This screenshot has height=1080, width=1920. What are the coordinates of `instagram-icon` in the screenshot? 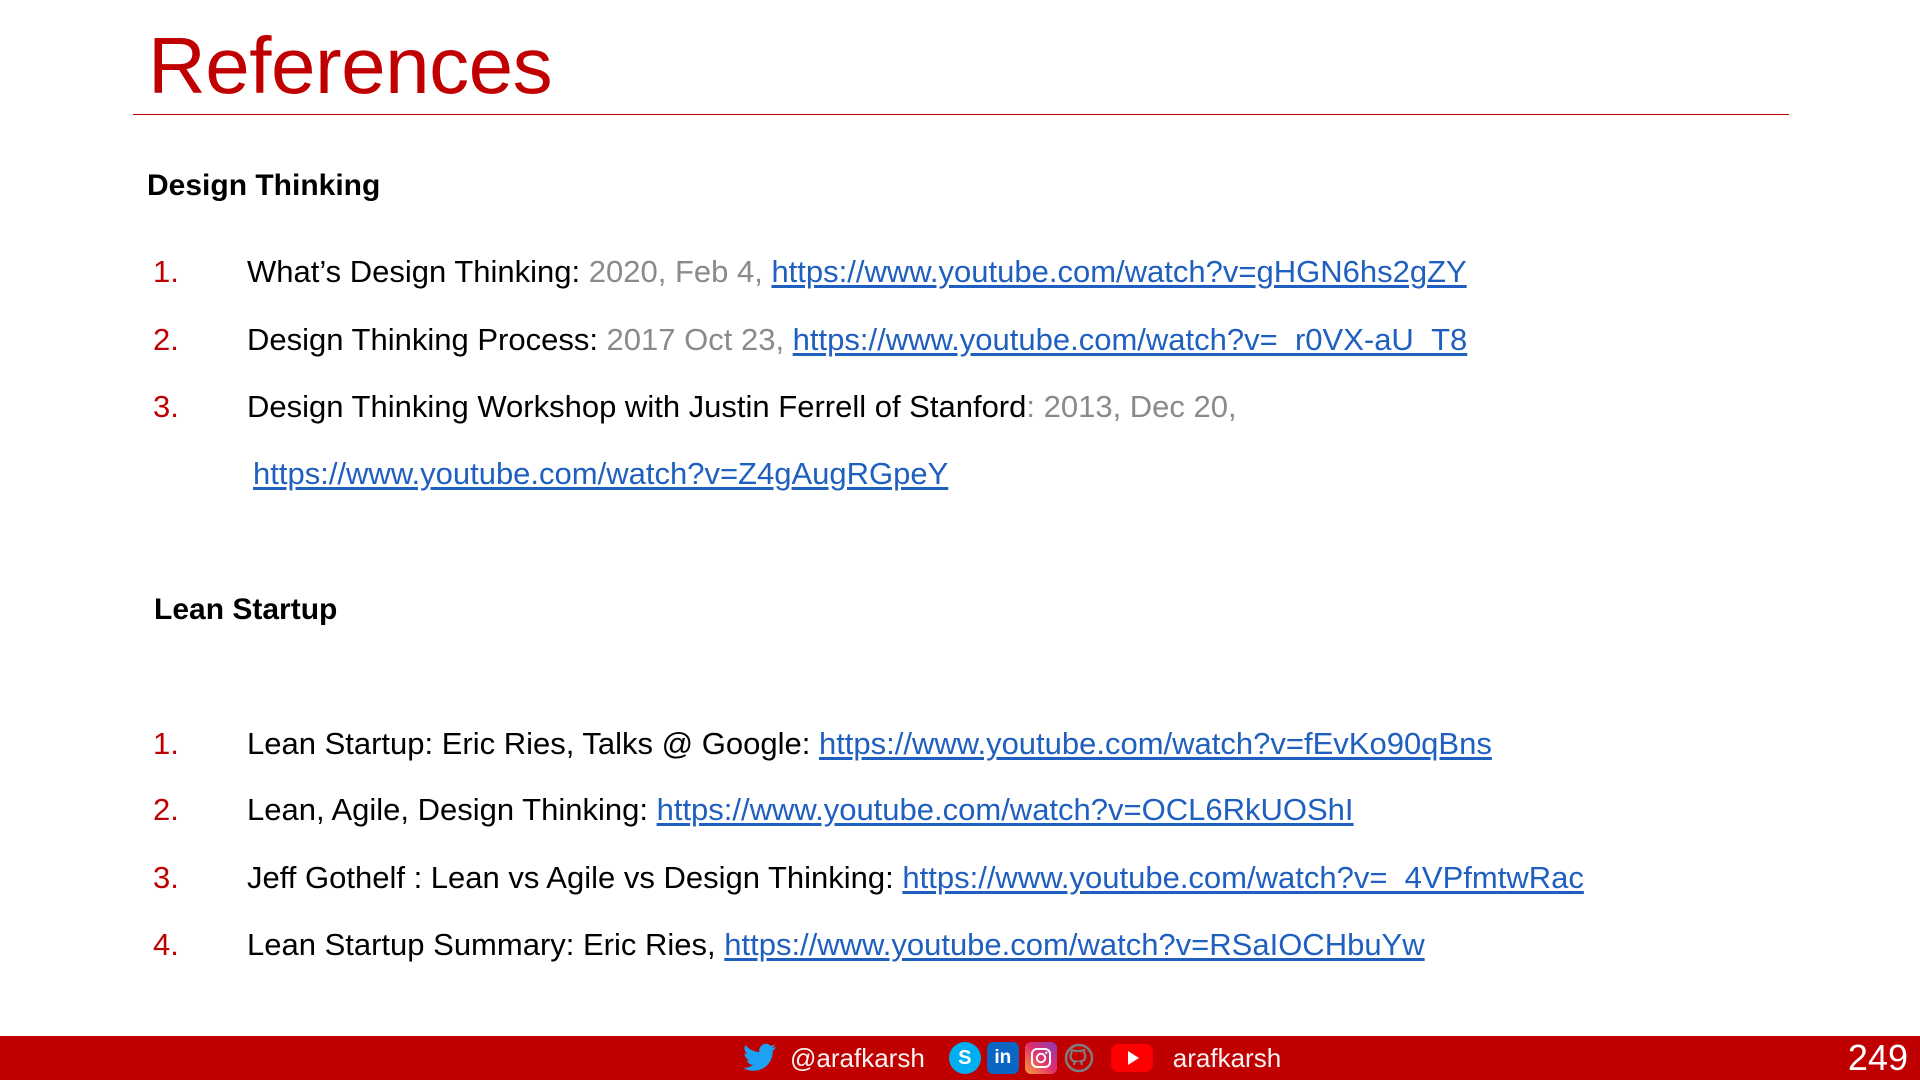 It's located at (1040, 1058).